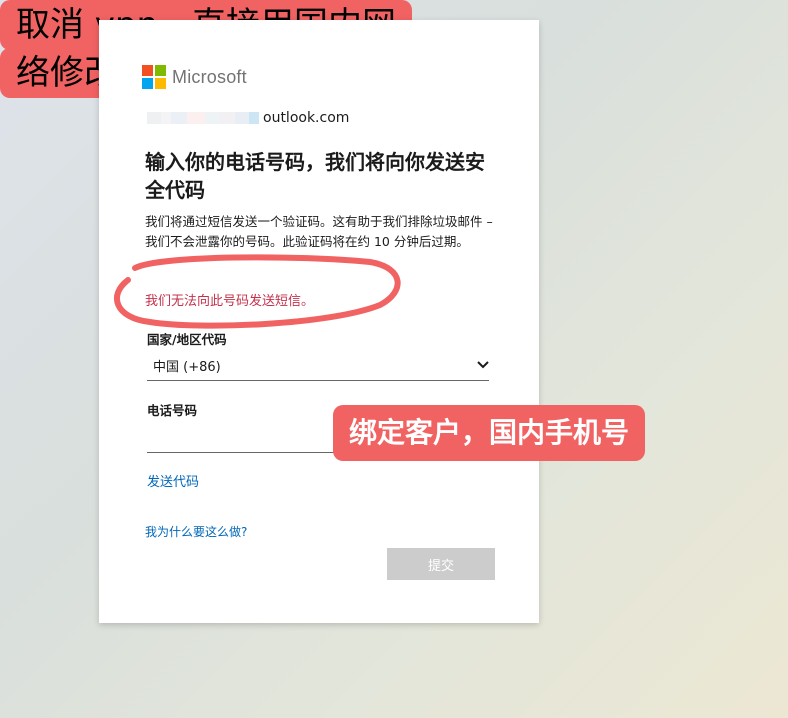  What do you see at coordinates (230, 301) in the screenshot?
I see `error-message: 我们无法向此号码发送短信。` at bounding box center [230, 301].